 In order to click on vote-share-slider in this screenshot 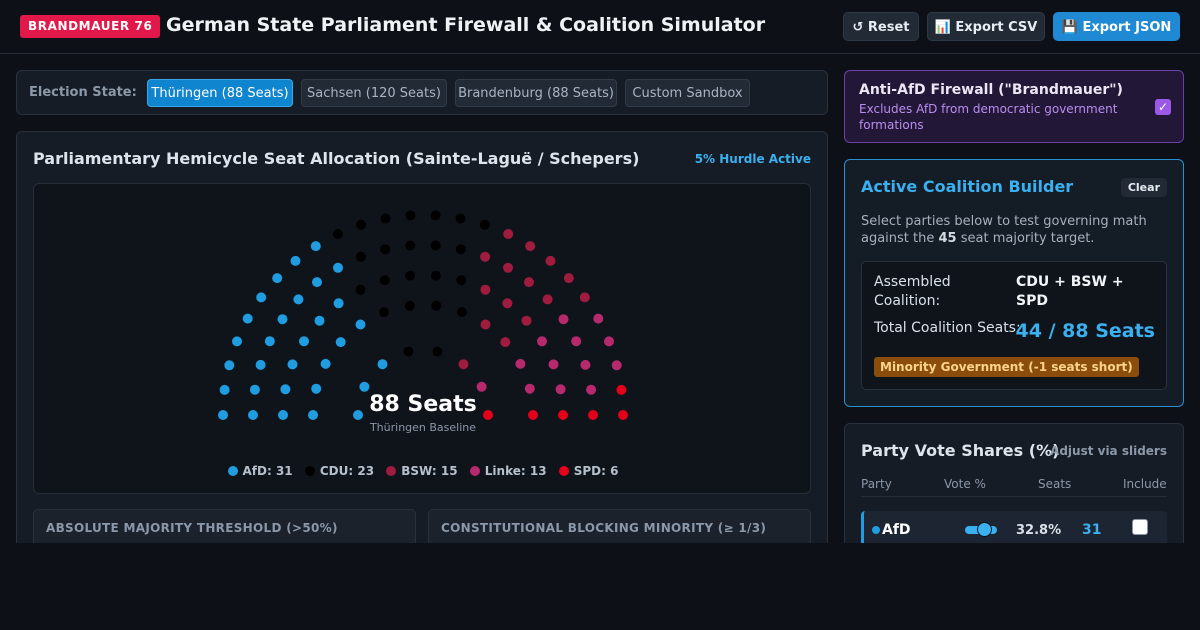, I will do `click(981, 529)`.